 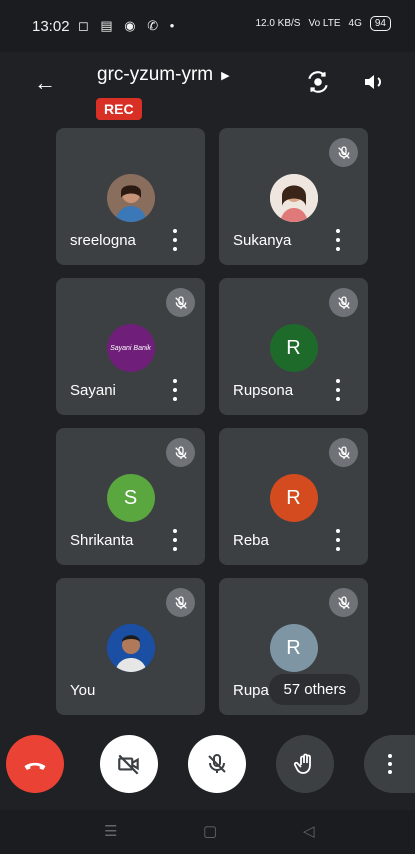 What do you see at coordinates (251, 690) in the screenshot?
I see `participant-name: Rupa` at bounding box center [251, 690].